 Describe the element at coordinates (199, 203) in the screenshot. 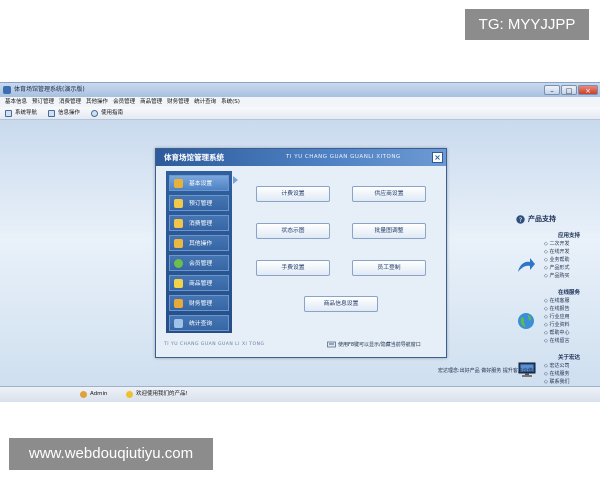

I see `nav-booking: 预订管理` at that location.